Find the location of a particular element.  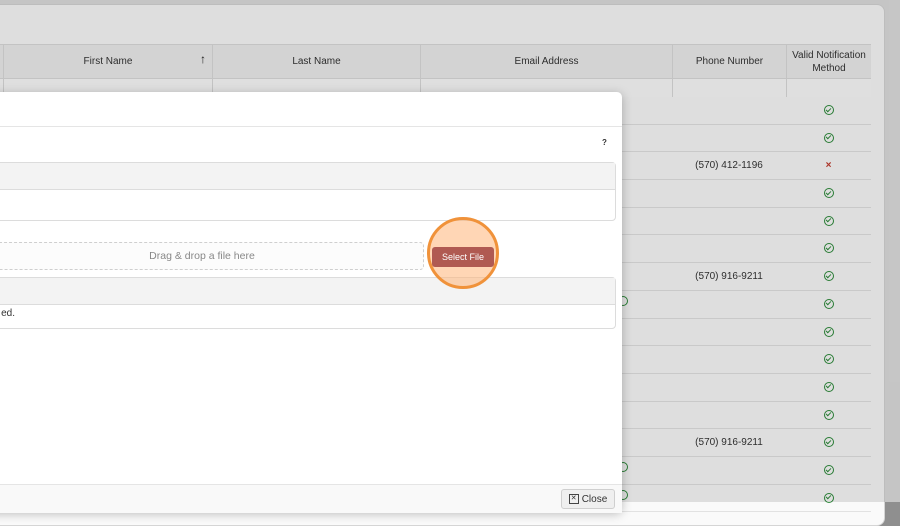

file-dropzone: Drag & drop a file here is located at coordinates (212, 256).